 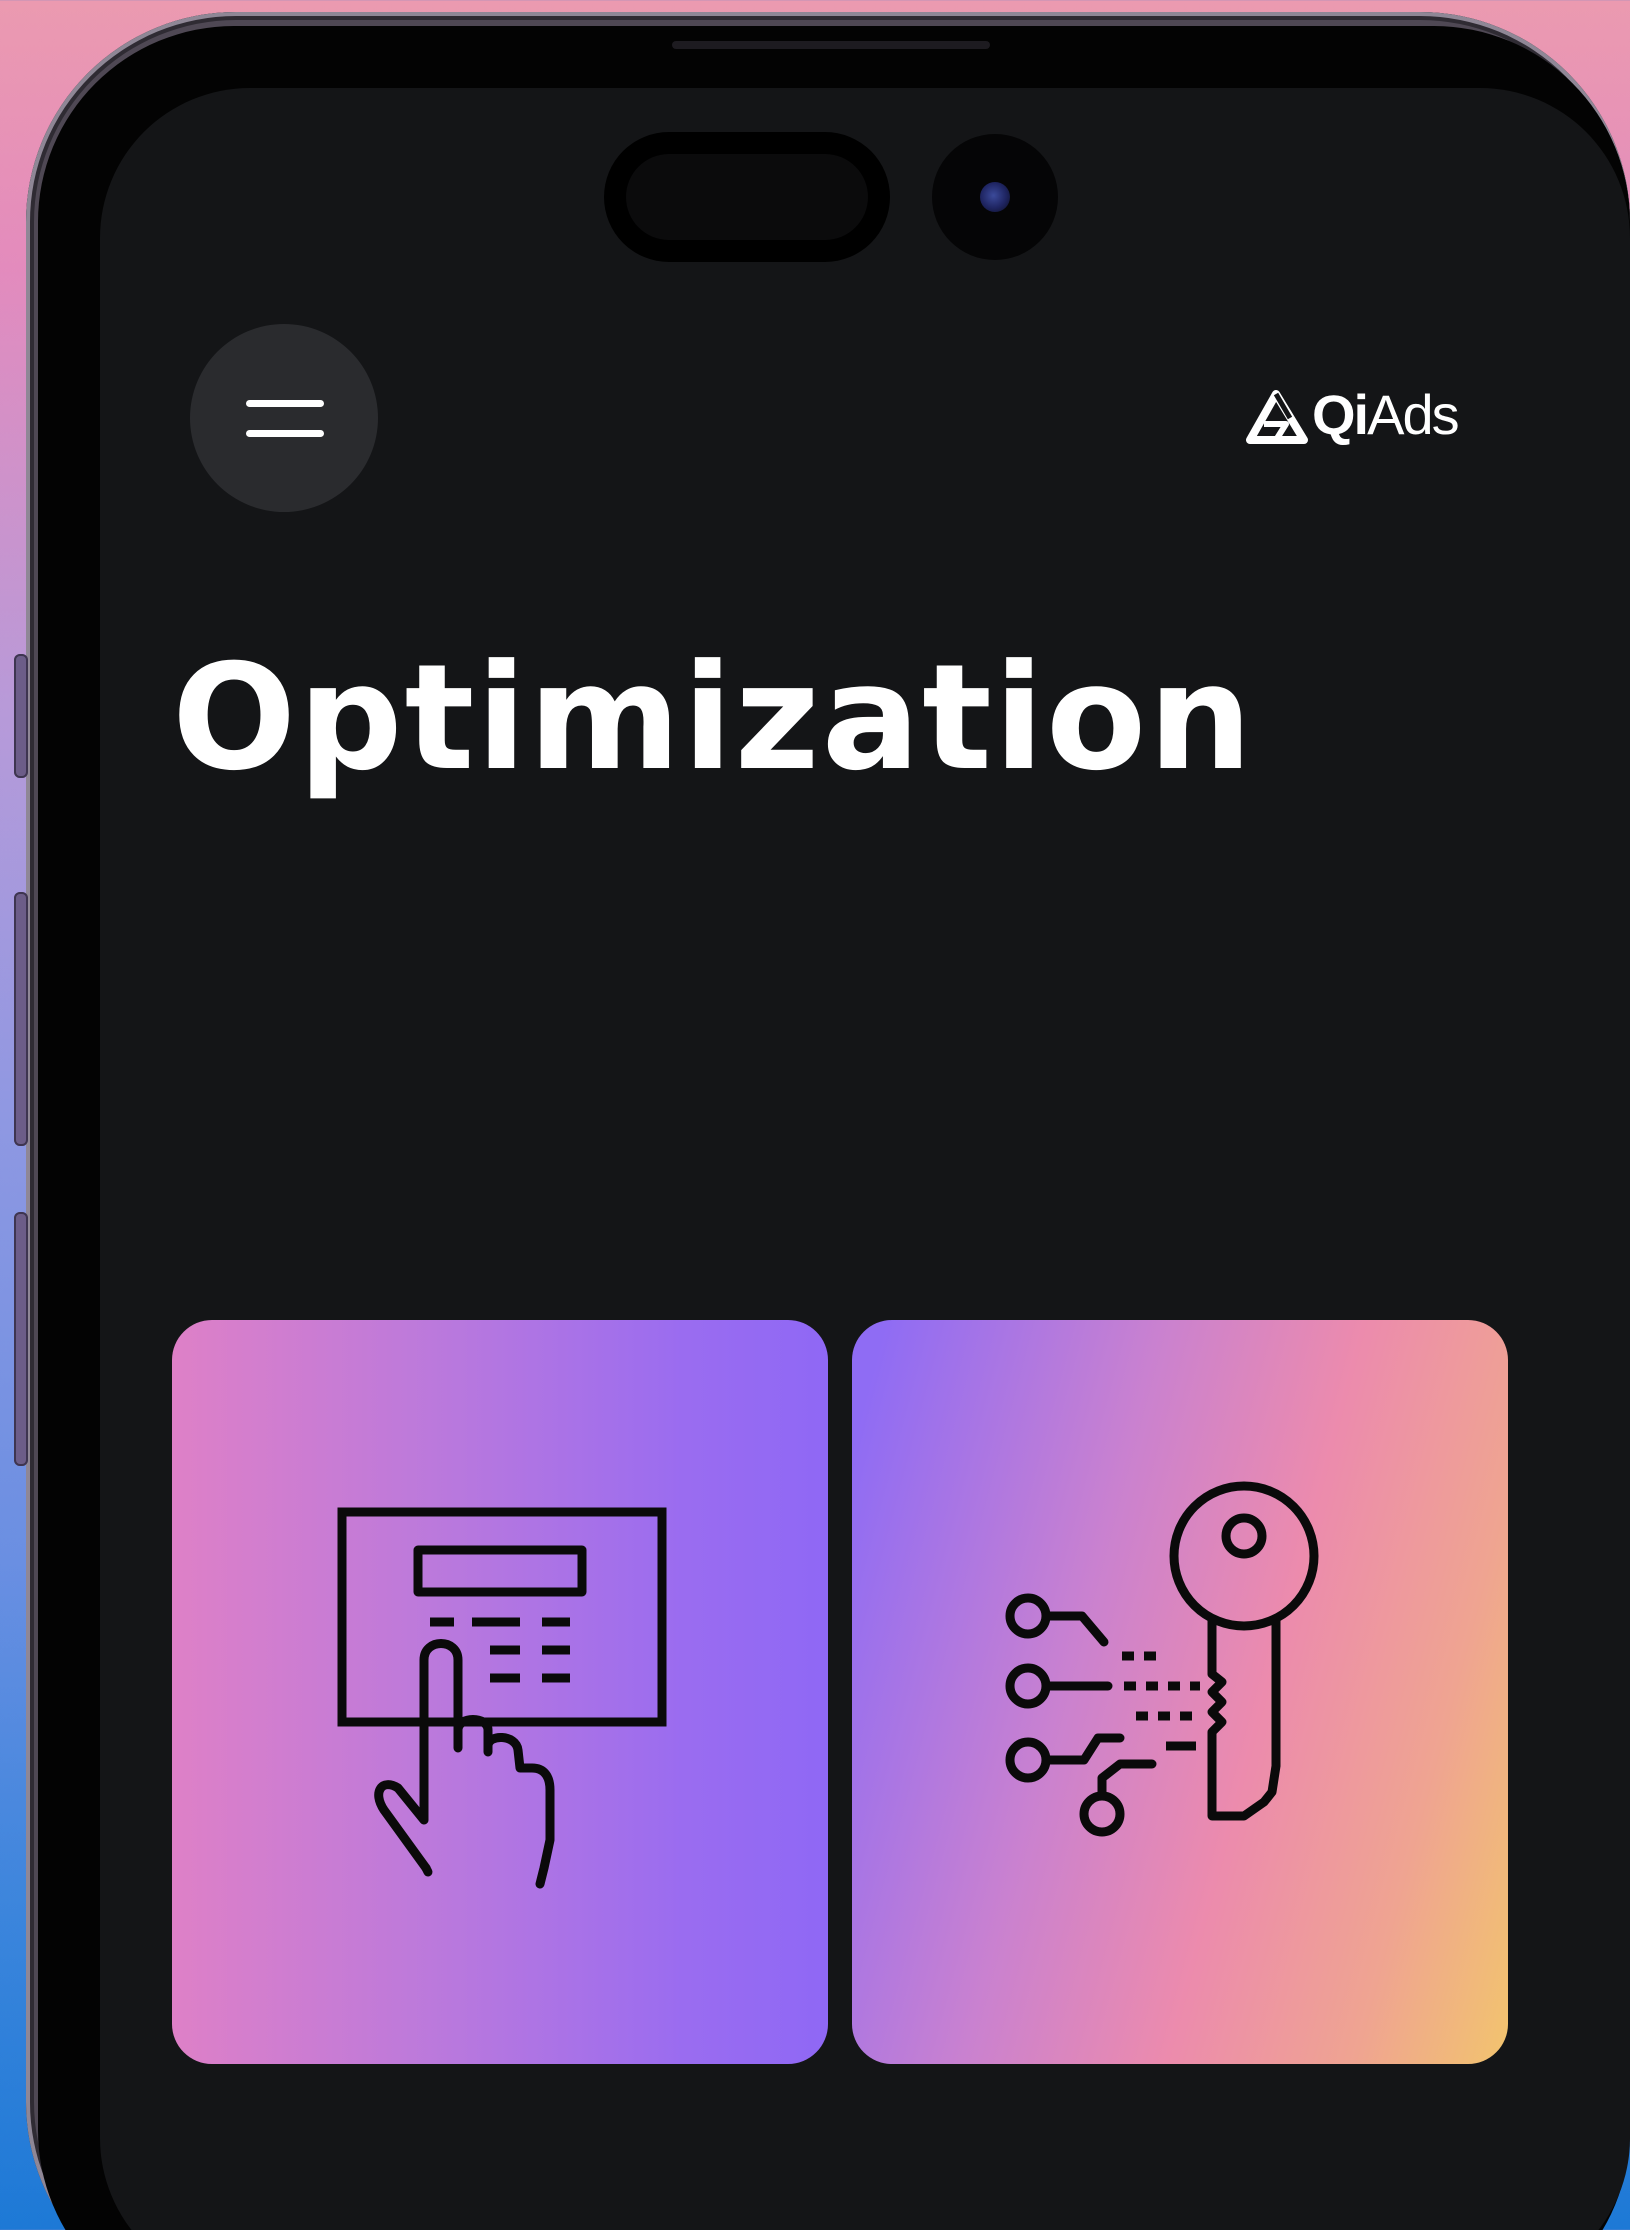 I want to click on dynamic-island-inner, so click(x=747, y=197).